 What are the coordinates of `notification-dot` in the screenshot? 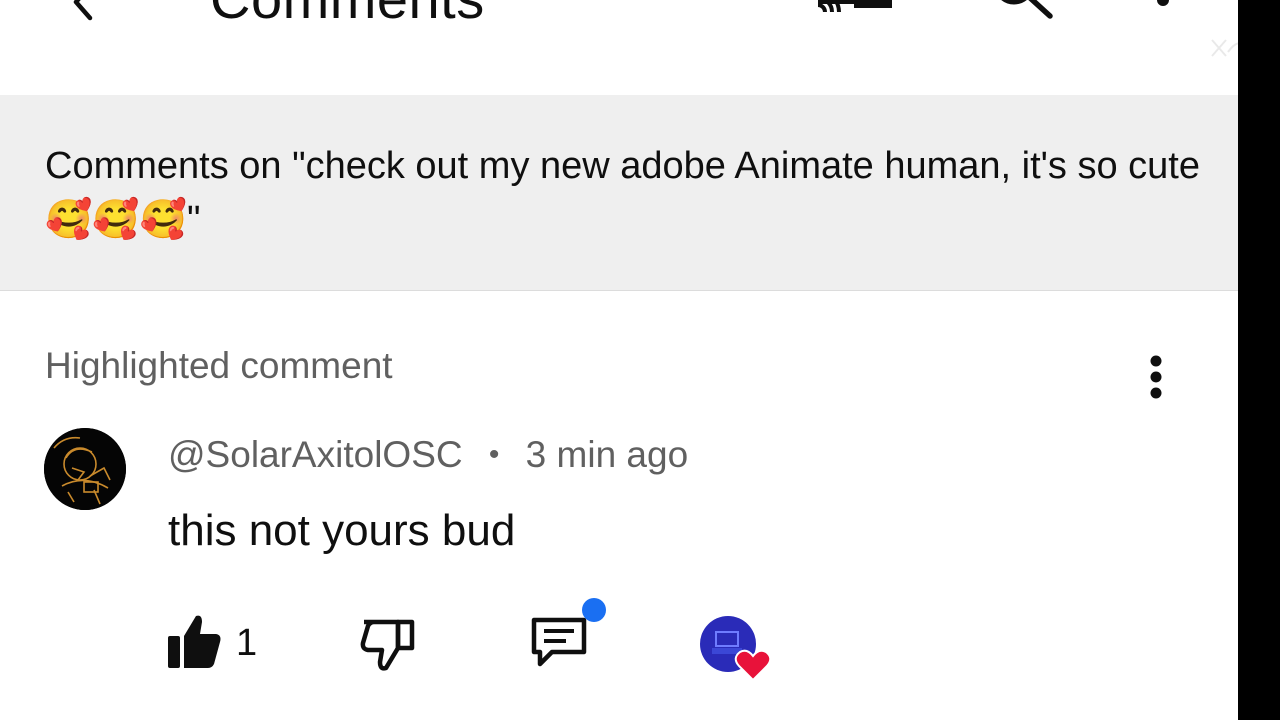 It's located at (594, 610).